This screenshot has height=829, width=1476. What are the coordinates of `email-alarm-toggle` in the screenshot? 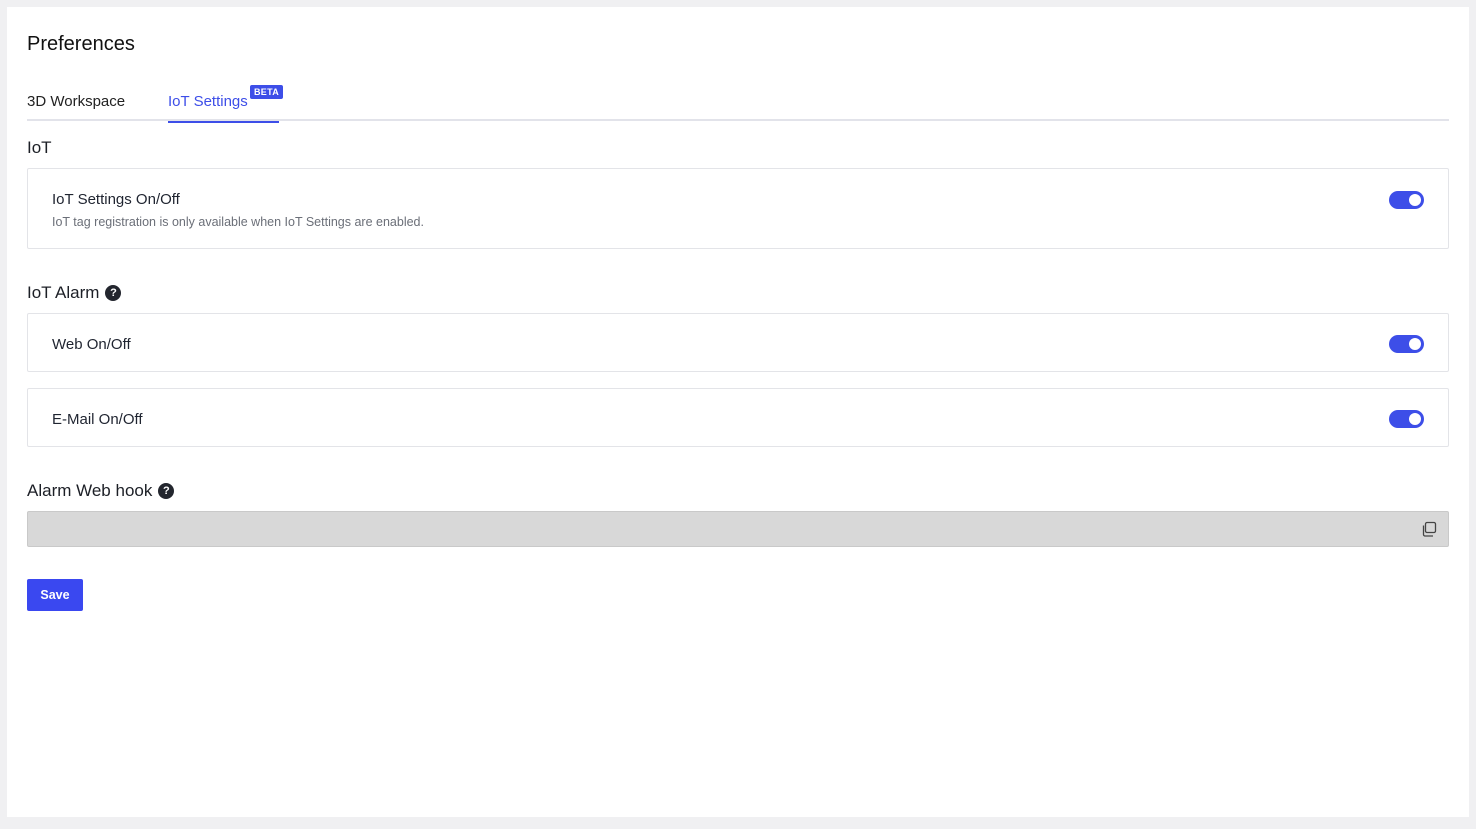 It's located at (1406, 419).